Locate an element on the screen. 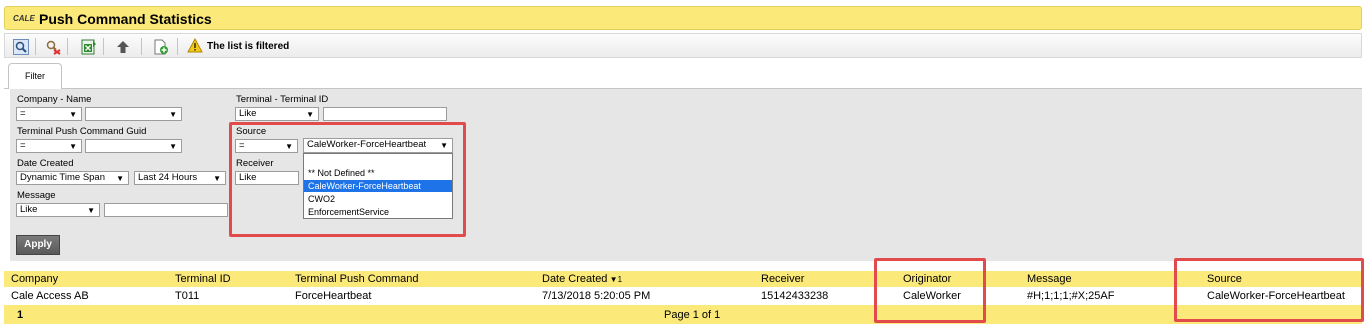 The width and height of the screenshot is (1366, 335). cell-company: Cale Access AB is located at coordinates (50, 296).